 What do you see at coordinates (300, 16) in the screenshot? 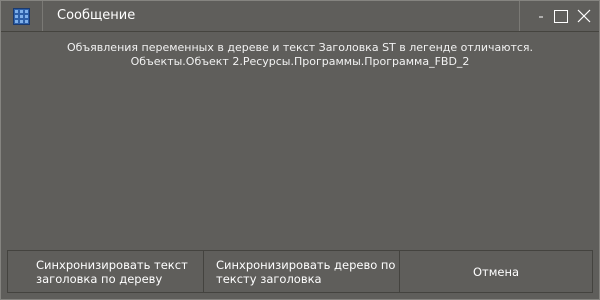
I see `title-bar: Сообщение` at bounding box center [300, 16].